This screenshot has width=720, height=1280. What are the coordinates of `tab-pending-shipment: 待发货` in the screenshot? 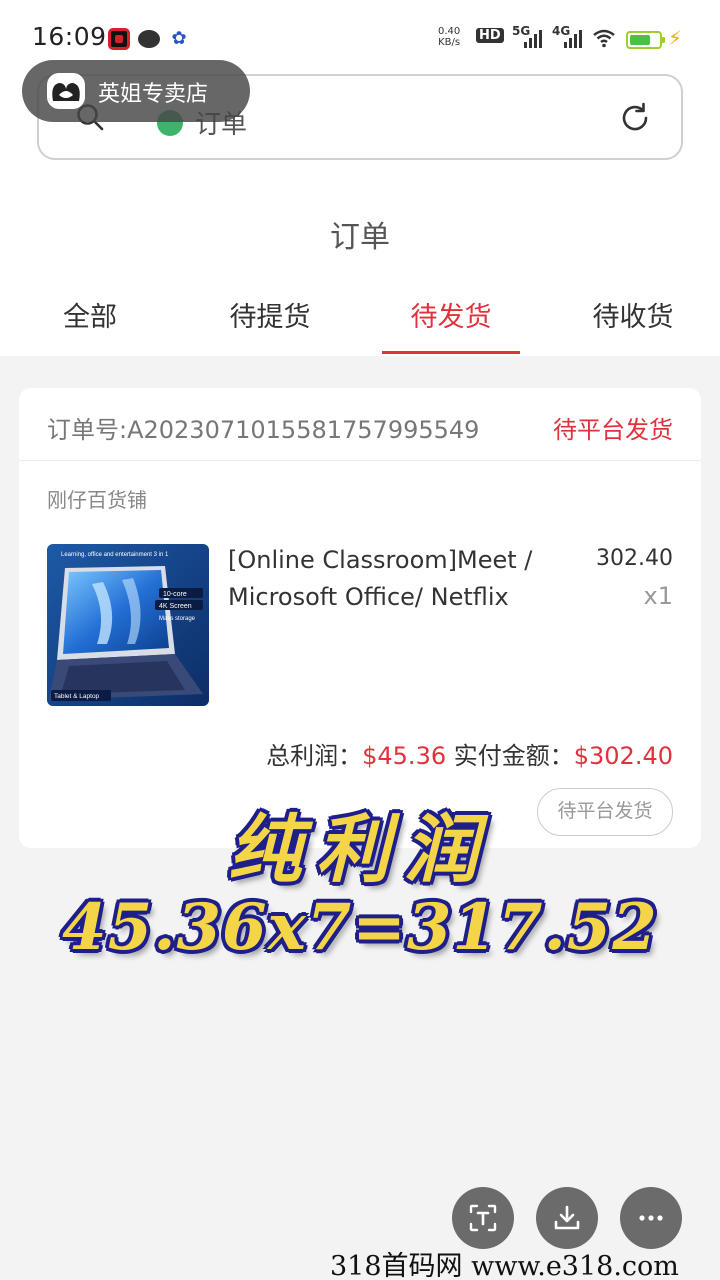 It's located at (451, 314).